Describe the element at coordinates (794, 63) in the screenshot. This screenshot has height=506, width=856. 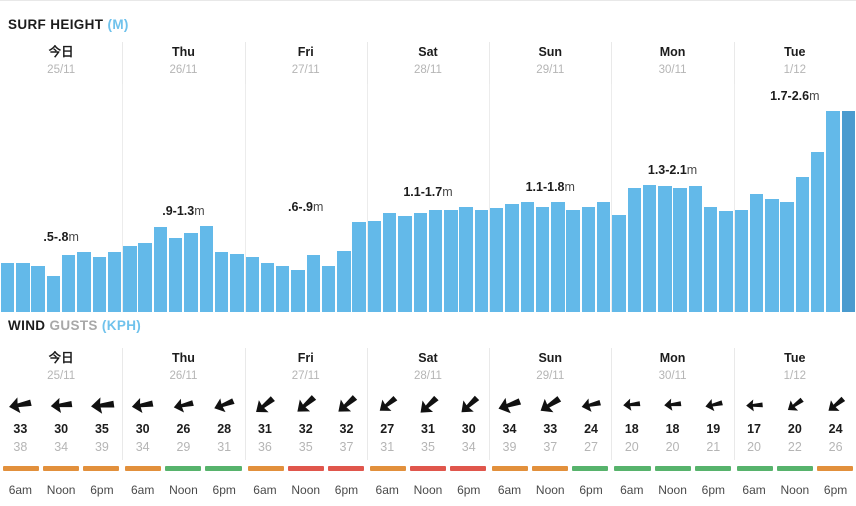
I see `surf-day-cell-1-12: Tue 1/12` at that location.